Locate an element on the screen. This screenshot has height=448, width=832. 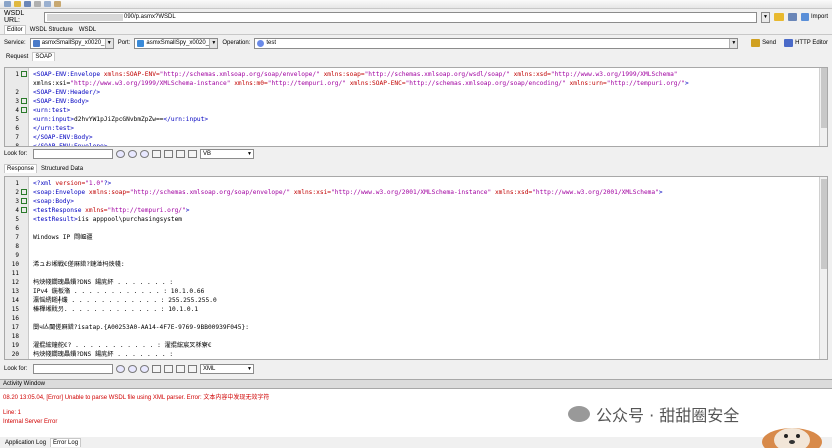
line-number: 19 is located at coordinates (15, 345).